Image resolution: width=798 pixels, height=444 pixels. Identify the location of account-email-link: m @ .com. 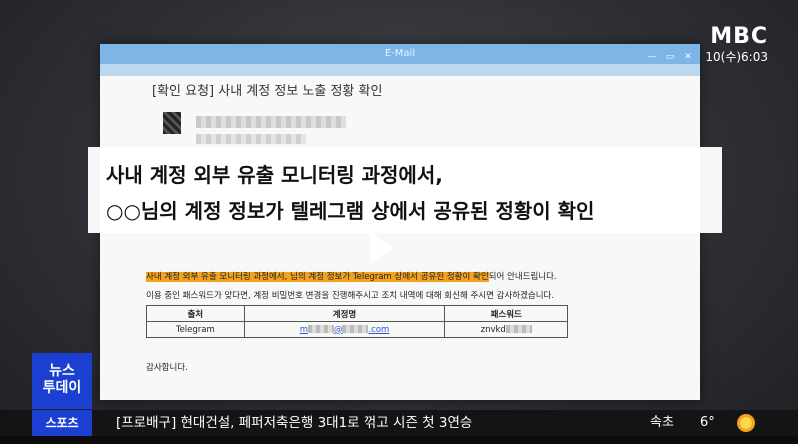
(345, 330).